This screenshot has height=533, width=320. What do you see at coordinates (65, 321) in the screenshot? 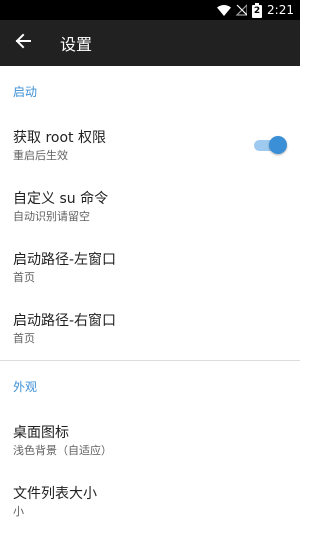
I see `pref-title: 启动路径-右窗口` at bounding box center [65, 321].